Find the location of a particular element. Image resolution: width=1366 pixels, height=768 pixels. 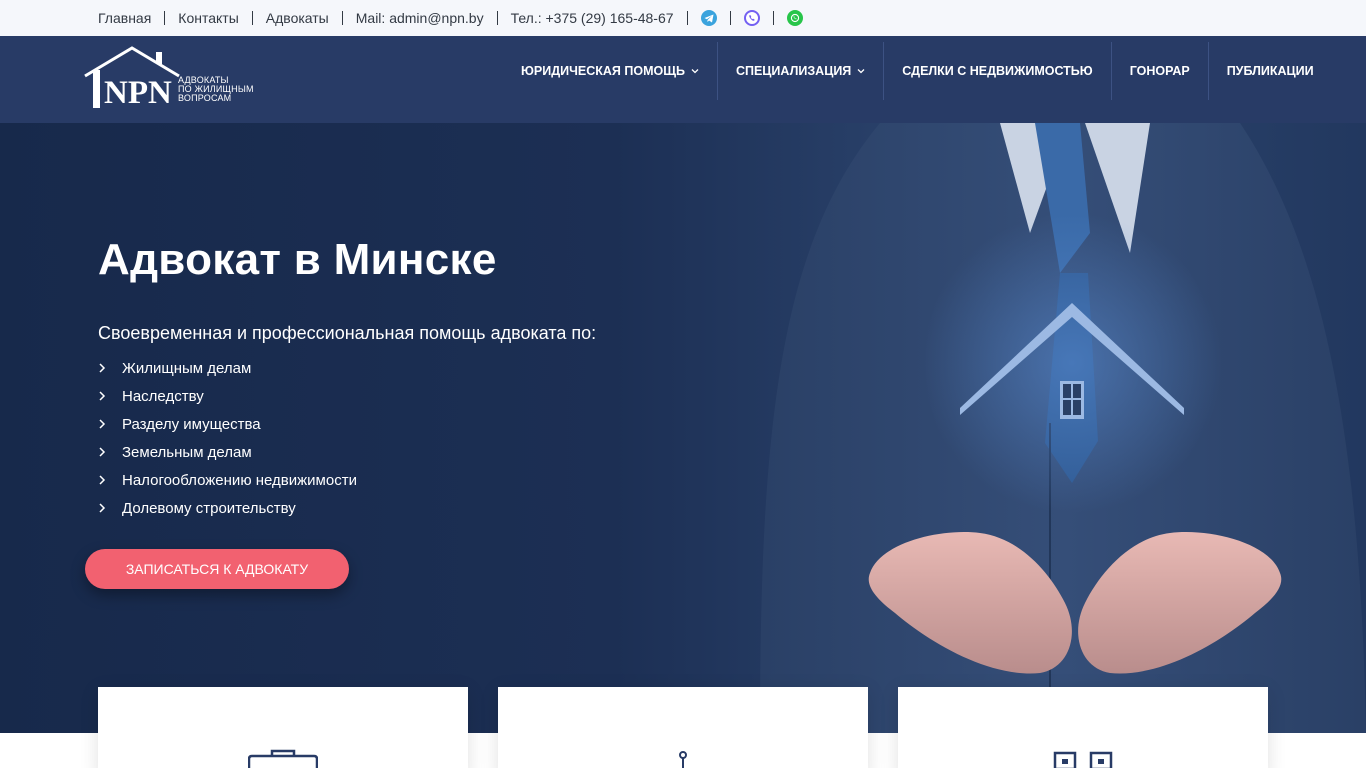

nav-item-real-estate-deals: СДЕЛКИ С НЕДВИЖИМОСТЬЮ is located at coordinates (996, 71).